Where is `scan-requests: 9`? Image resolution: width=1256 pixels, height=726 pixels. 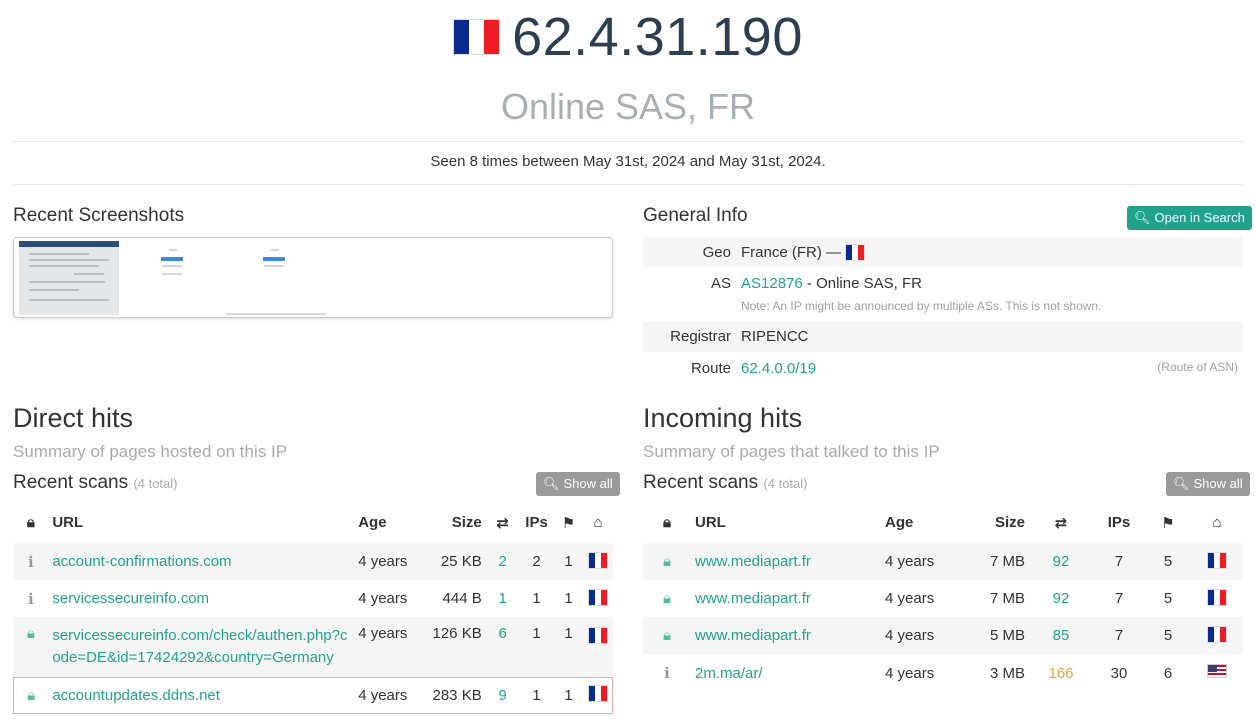 scan-requests: 9 is located at coordinates (502, 695).